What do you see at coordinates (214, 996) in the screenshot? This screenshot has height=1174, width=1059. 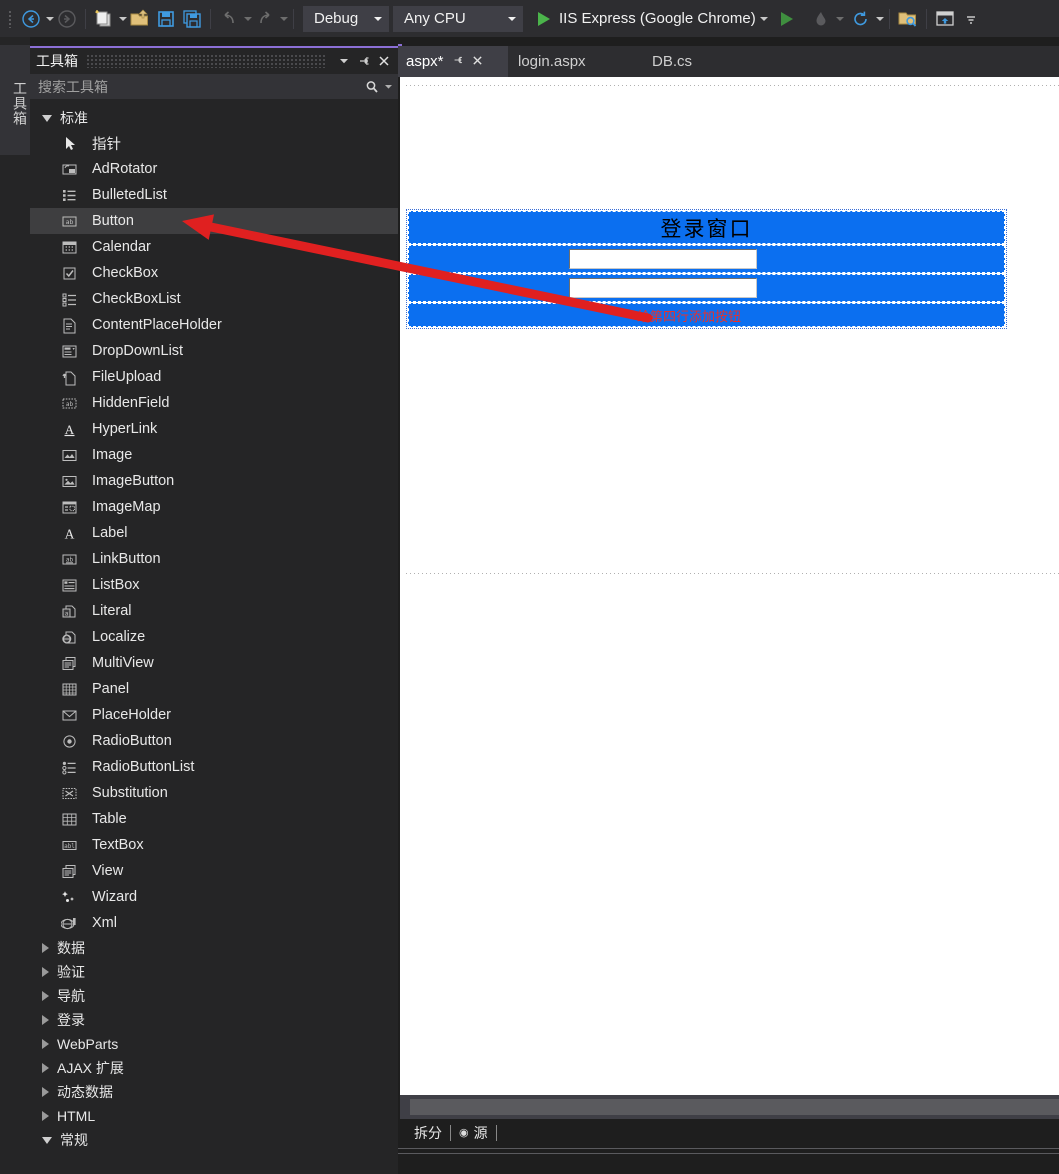 I see `toolbox-group-3: 导航` at bounding box center [214, 996].